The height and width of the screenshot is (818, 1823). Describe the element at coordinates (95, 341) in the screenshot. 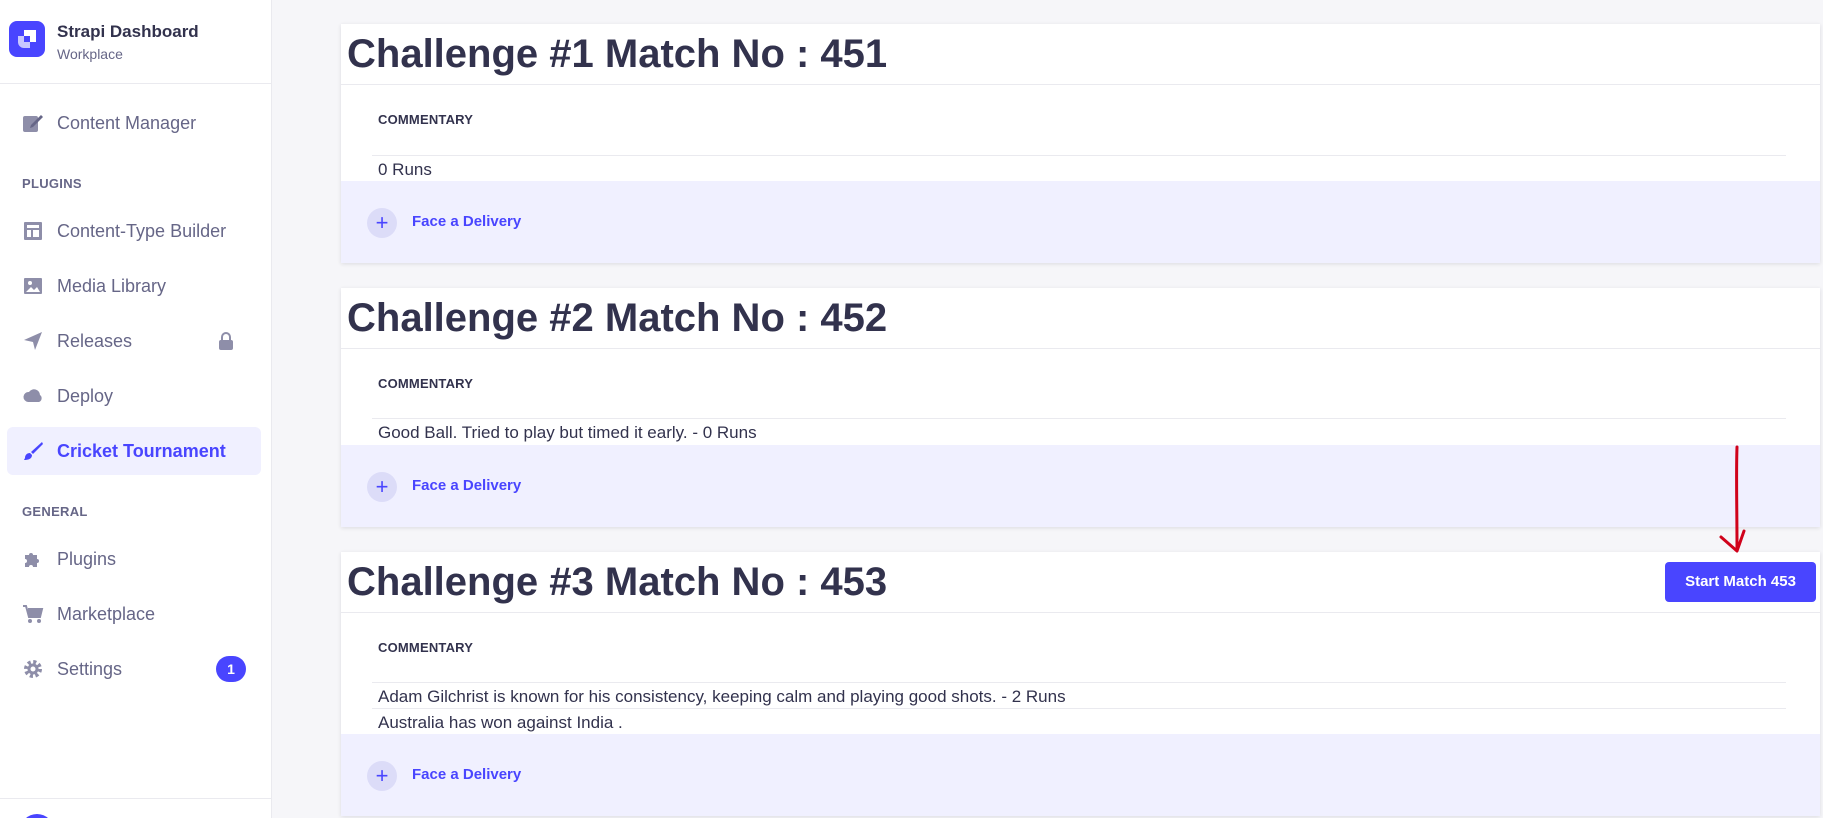

I see `sidebar-item-label: Releases` at that location.